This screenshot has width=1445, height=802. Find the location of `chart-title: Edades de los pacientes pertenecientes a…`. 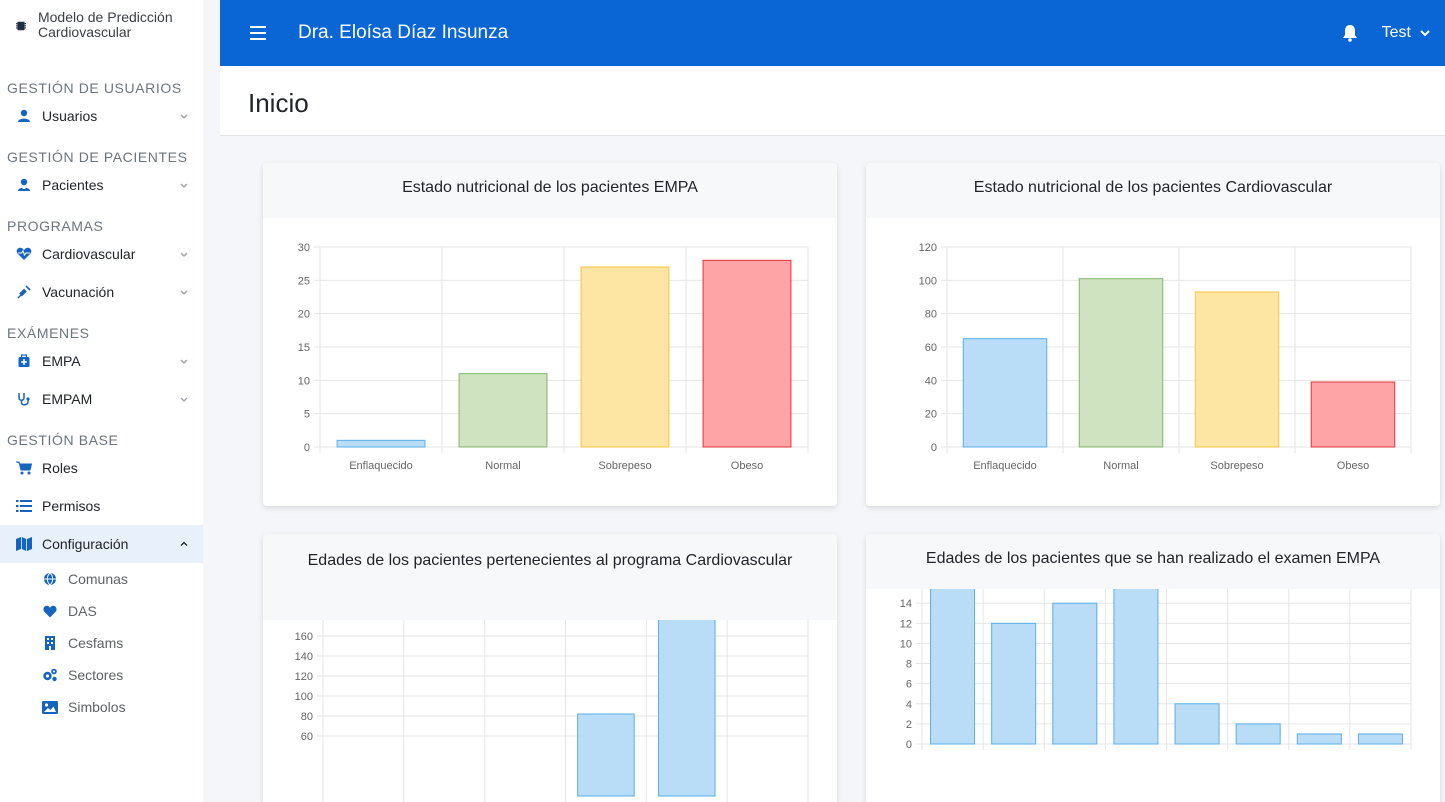

chart-title: Edades de los pacientes pertenecientes a… is located at coordinates (550, 577).